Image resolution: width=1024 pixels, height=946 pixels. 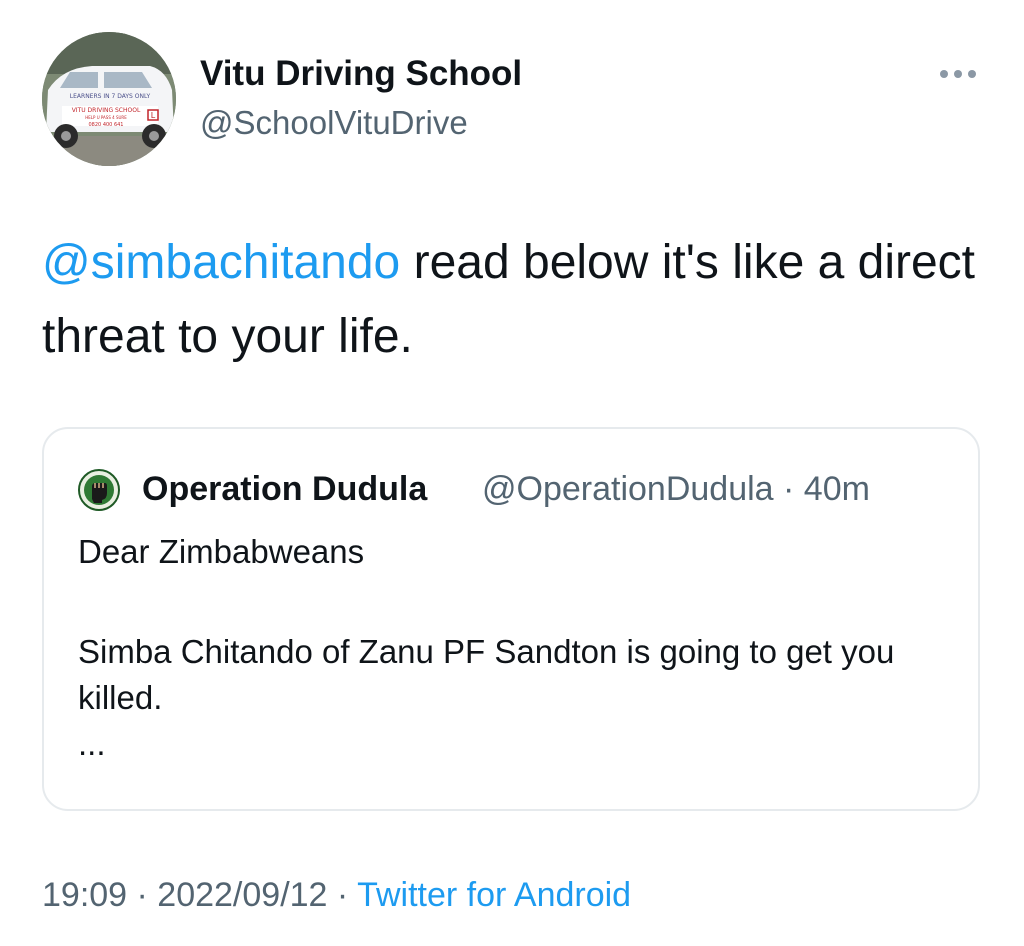 What do you see at coordinates (110, 96) in the screenshot?
I see `svg-text: LEARNERS IN 7 DAYS ONLY` at bounding box center [110, 96].